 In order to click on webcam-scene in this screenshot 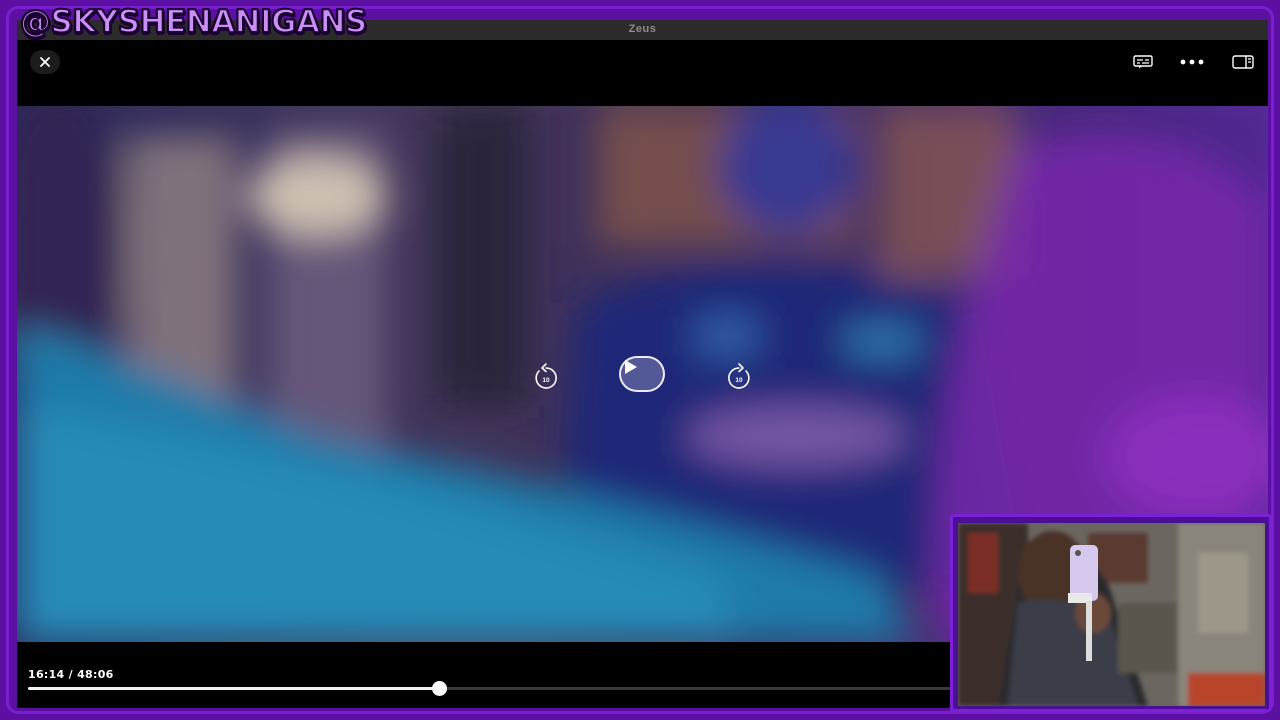, I will do `click(1111, 614)`.